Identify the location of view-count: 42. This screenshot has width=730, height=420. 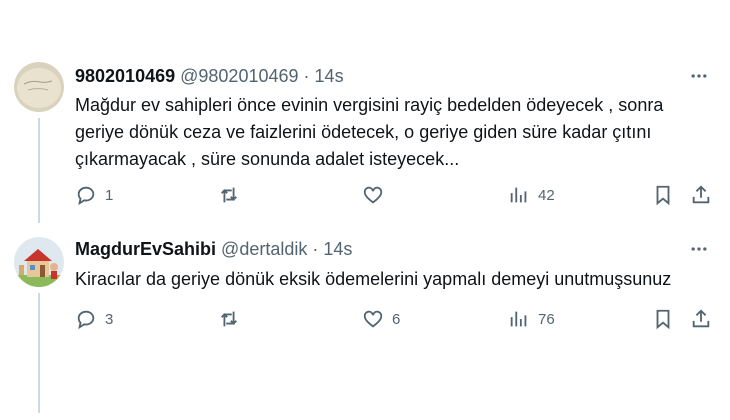
(546, 195).